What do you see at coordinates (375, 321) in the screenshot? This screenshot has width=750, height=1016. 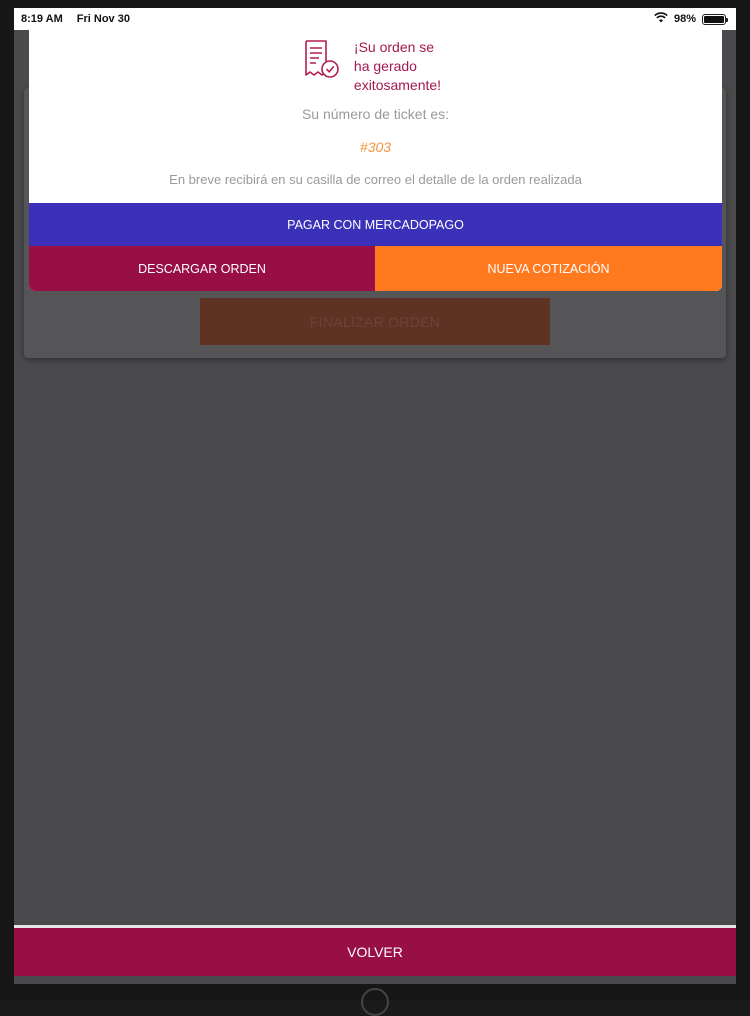 I see `finalize-order-button: FINALIZAR ORDEN` at bounding box center [375, 321].